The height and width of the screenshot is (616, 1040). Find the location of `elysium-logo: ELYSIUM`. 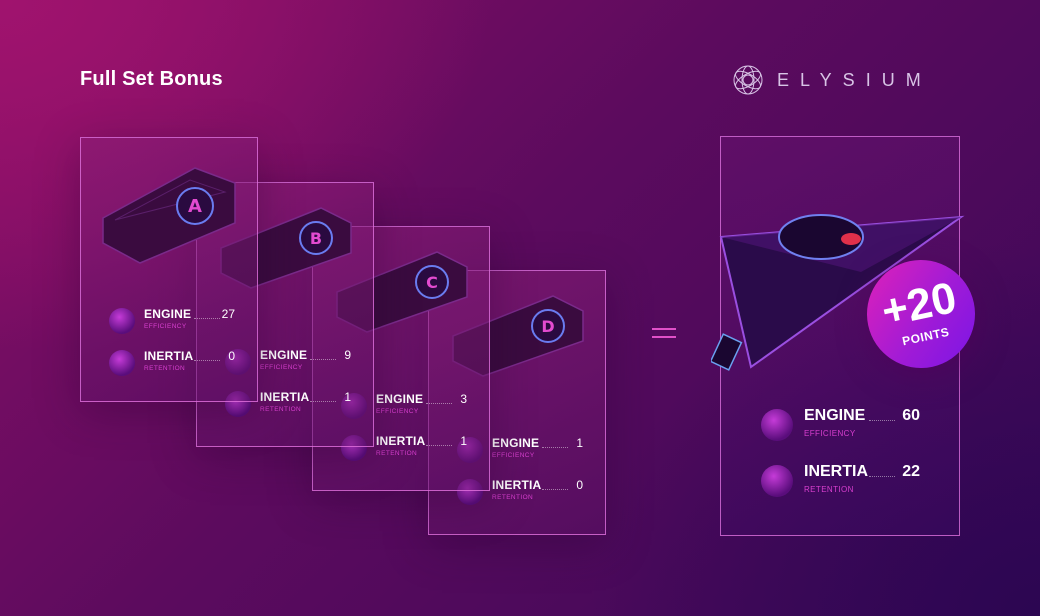

elysium-logo: ELYSIUM is located at coordinates (831, 80).